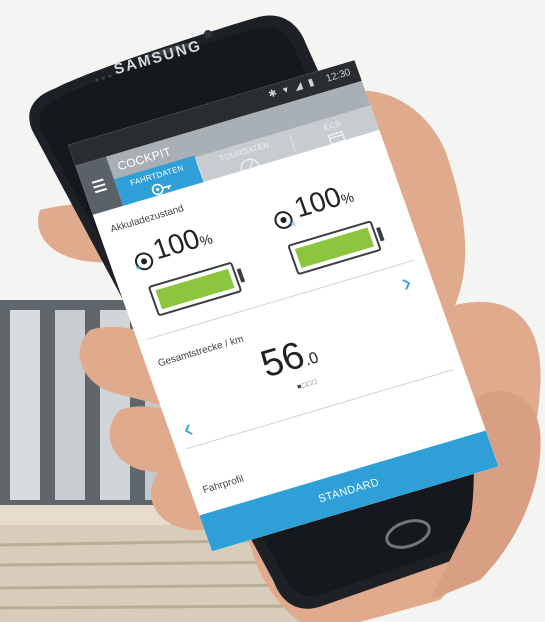 The width and height of the screenshot is (545, 622). What do you see at coordinates (318, 202) in the screenshot?
I see `battery-right-value: 100` at bounding box center [318, 202].